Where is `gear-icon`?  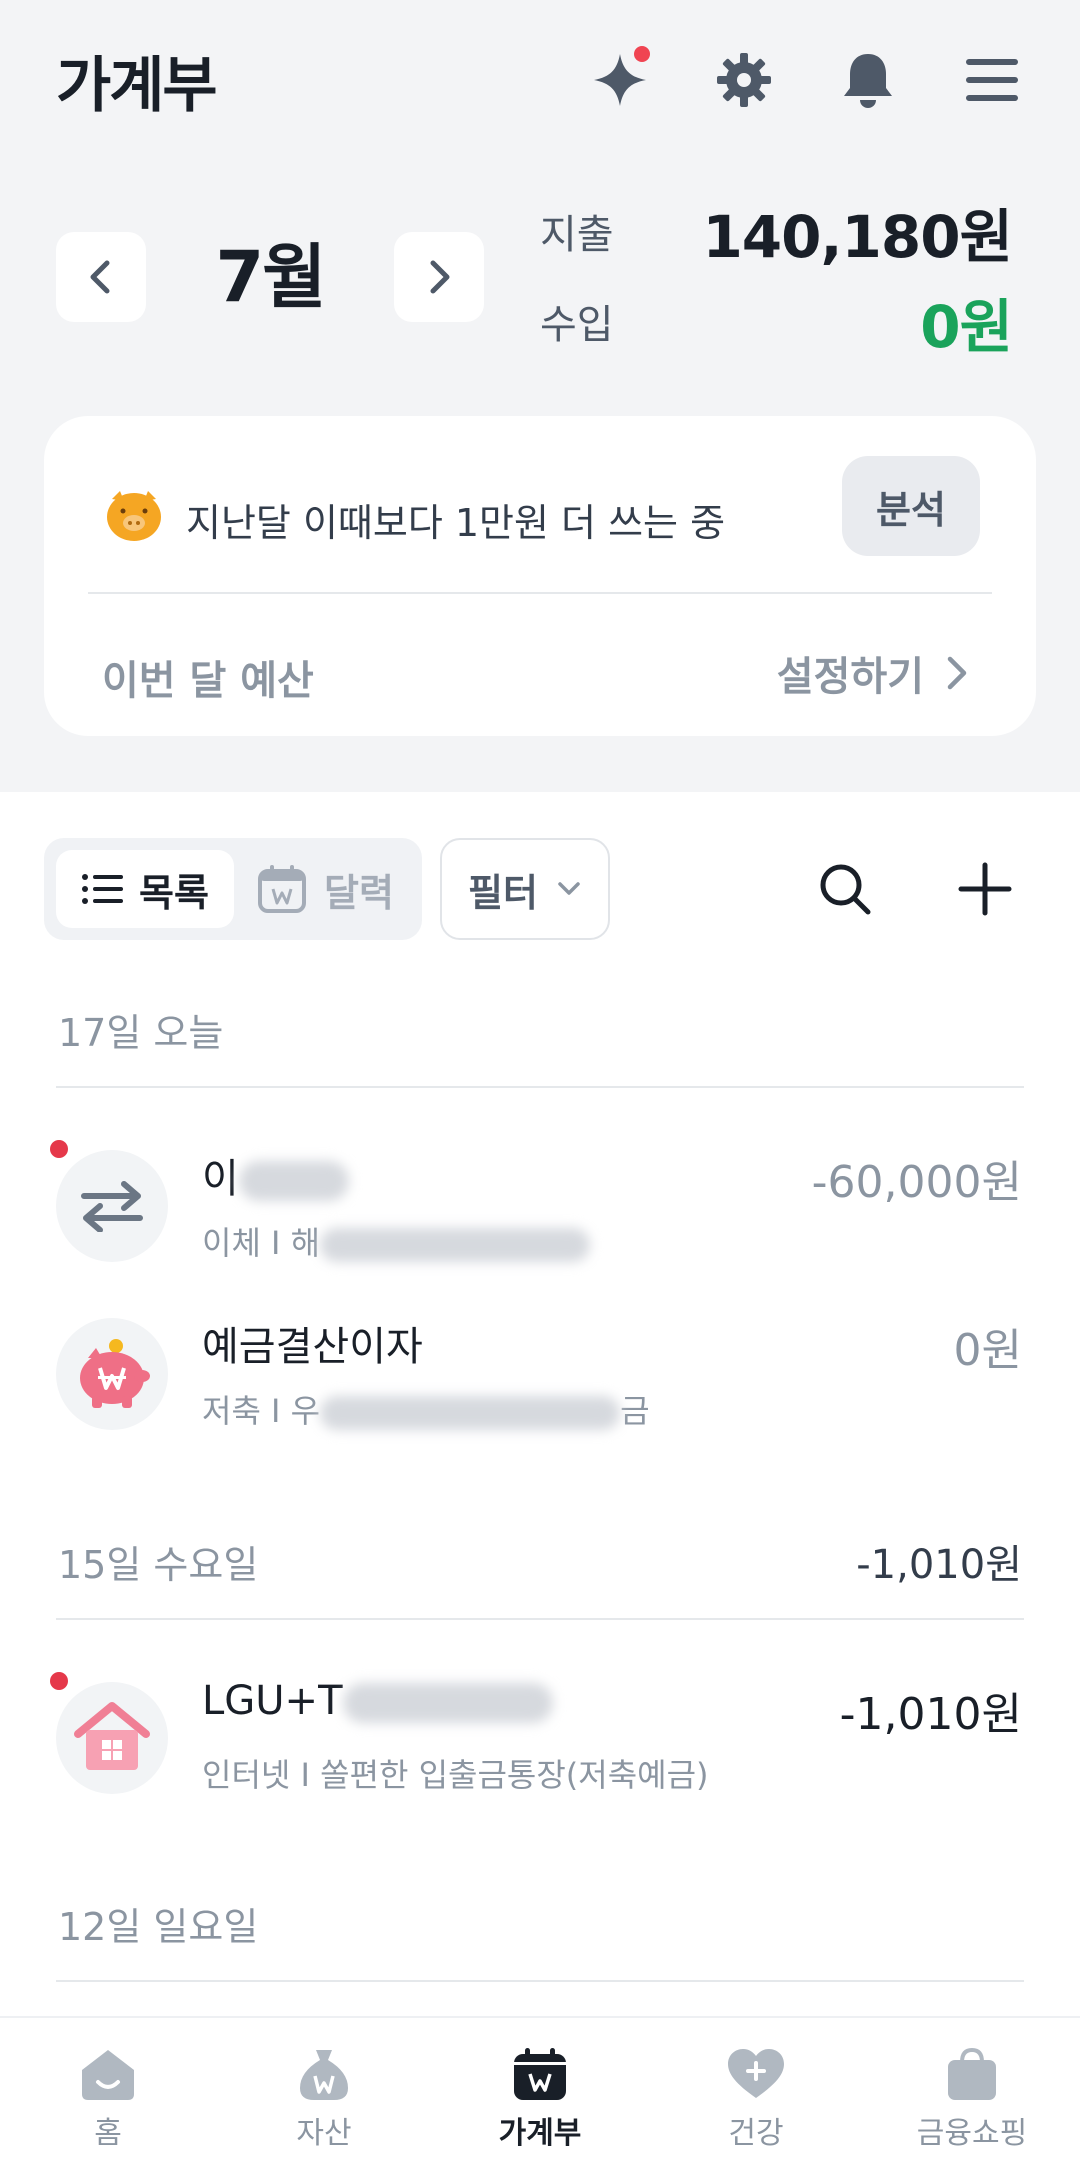
gear-icon is located at coordinates (744, 80).